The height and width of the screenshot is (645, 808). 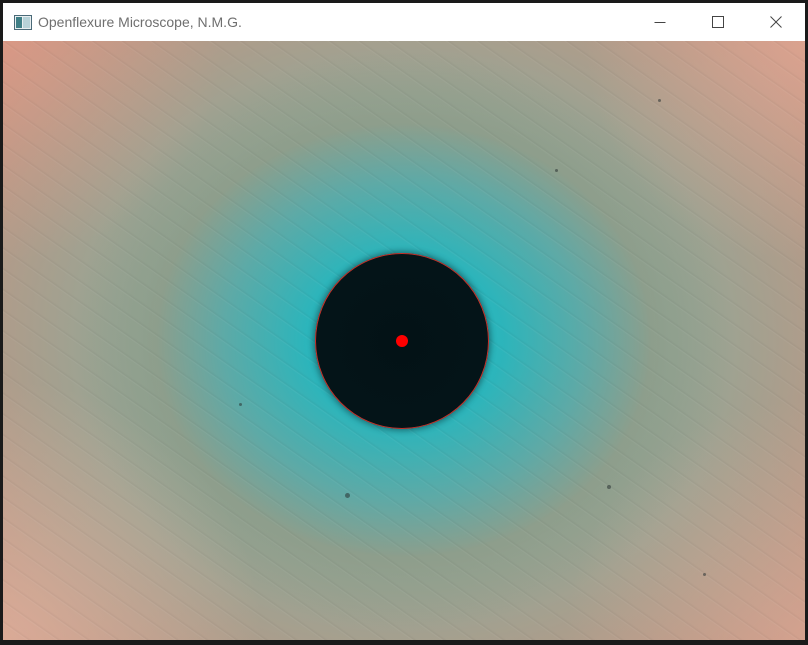 I want to click on title-bar: Openflexure Microscope, N.M.G., so click(x=404, y=22).